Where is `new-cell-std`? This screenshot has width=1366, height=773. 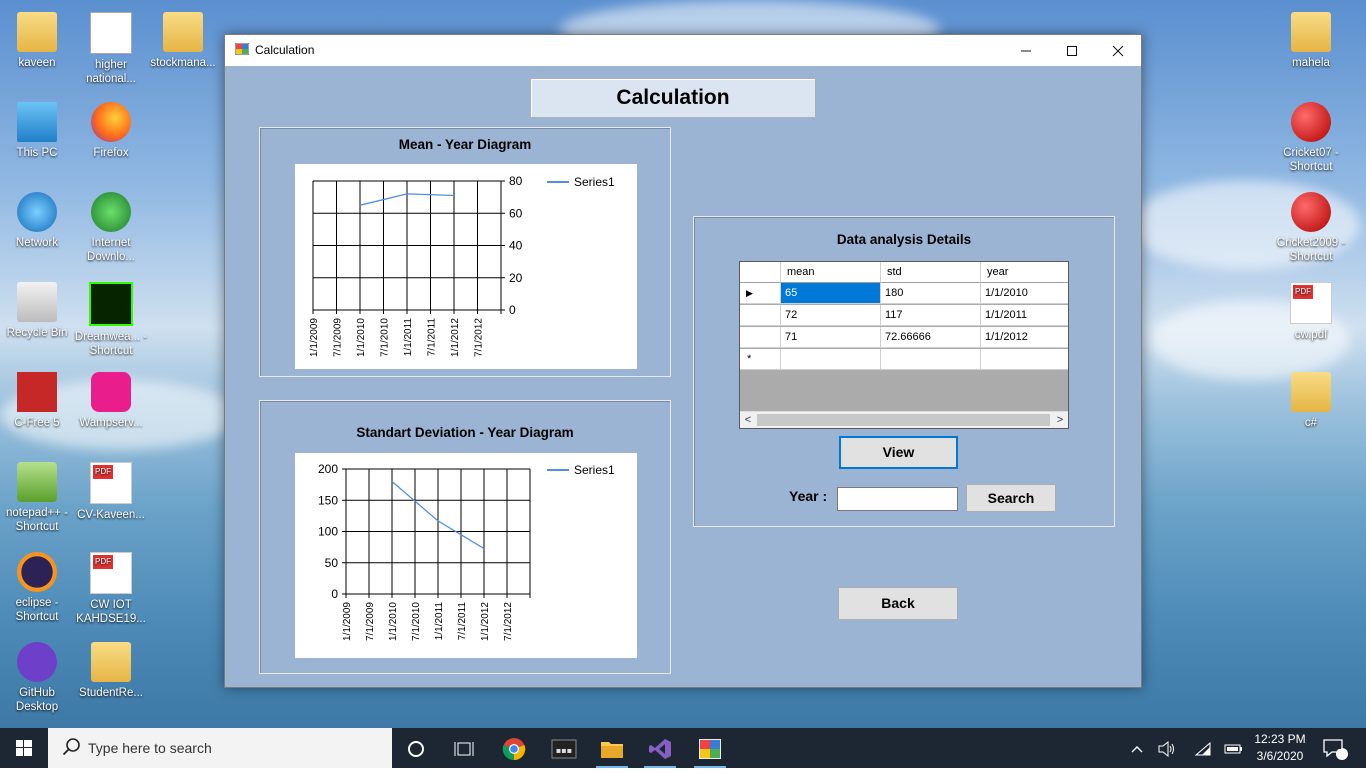 new-cell-std is located at coordinates (931, 359).